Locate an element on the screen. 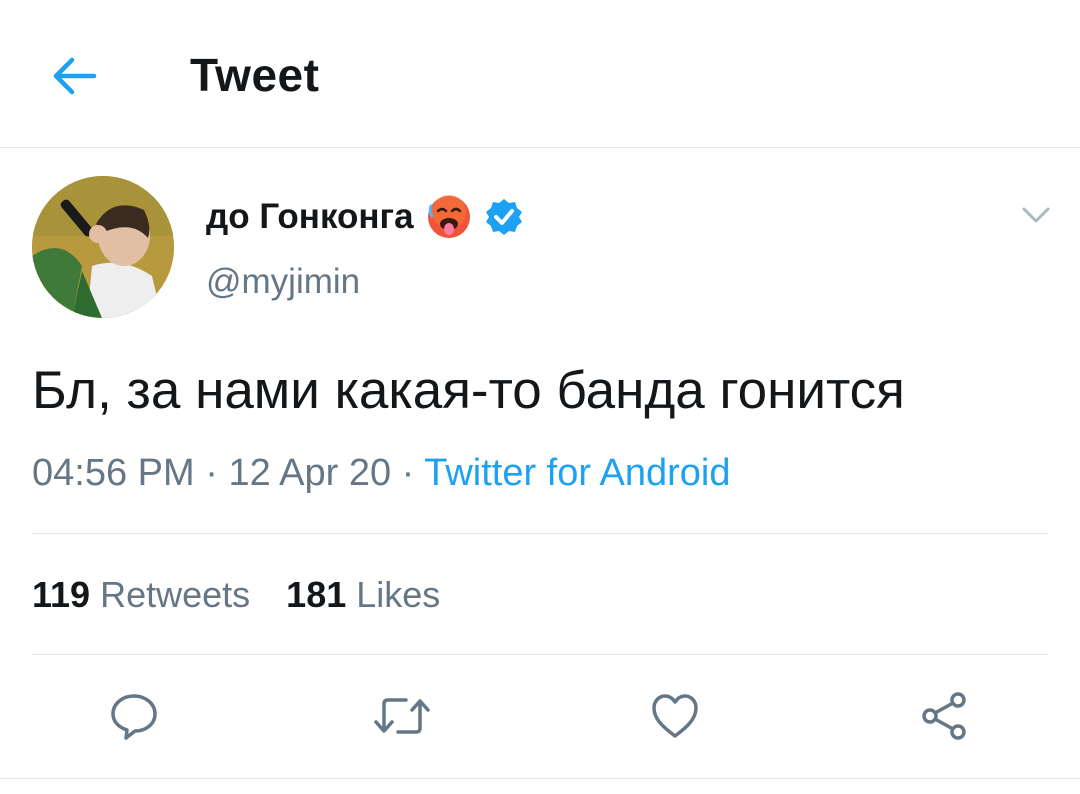 The height and width of the screenshot is (794, 1080). like-button is located at coordinates (675, 716).